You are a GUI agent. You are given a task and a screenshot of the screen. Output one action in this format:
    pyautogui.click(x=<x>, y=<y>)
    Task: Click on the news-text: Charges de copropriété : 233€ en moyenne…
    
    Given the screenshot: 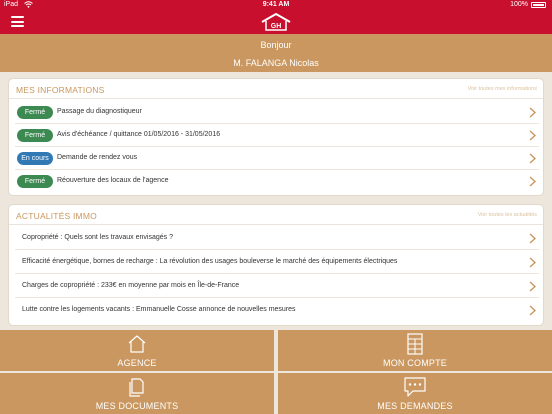 What is the action you would take?
    pyautogui.click(x=131, y=285)
    